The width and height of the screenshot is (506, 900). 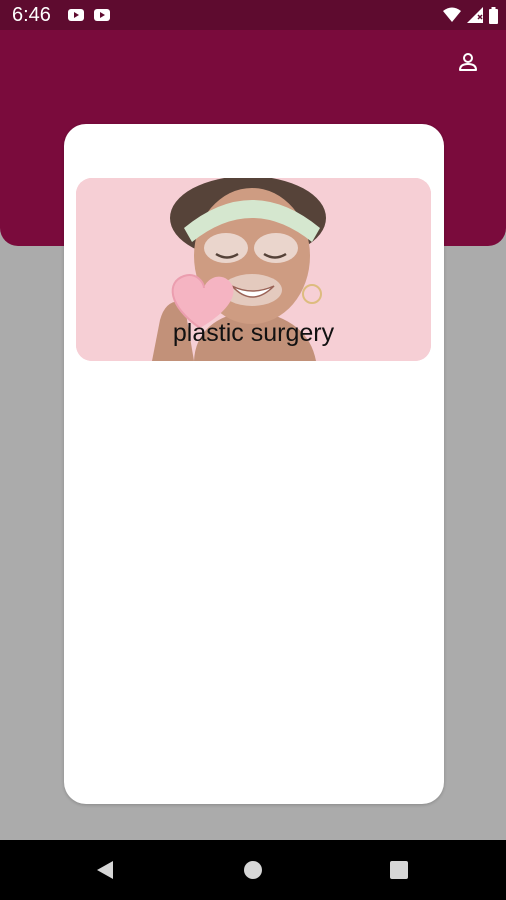 I want to click on status-icons, so click(x=470, y=15).